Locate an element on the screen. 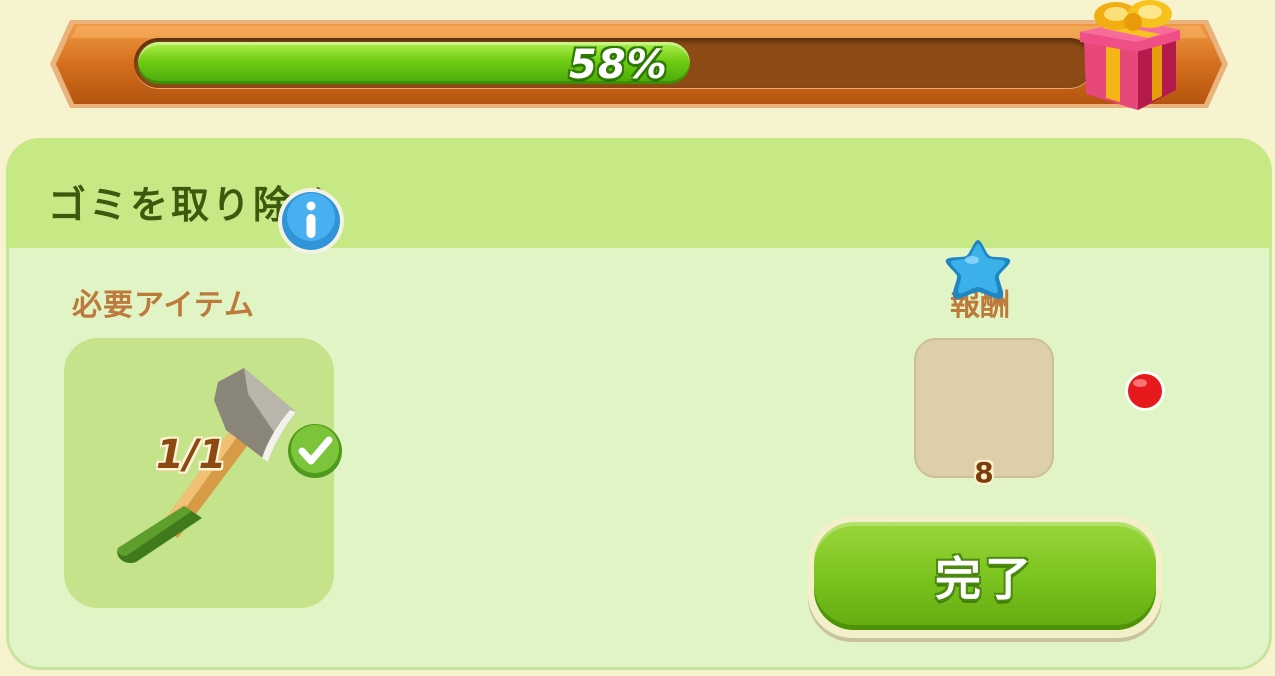 This screenshot has height=676, width=1275. blue-star-gem-icon is located at coordinates (978, 269).